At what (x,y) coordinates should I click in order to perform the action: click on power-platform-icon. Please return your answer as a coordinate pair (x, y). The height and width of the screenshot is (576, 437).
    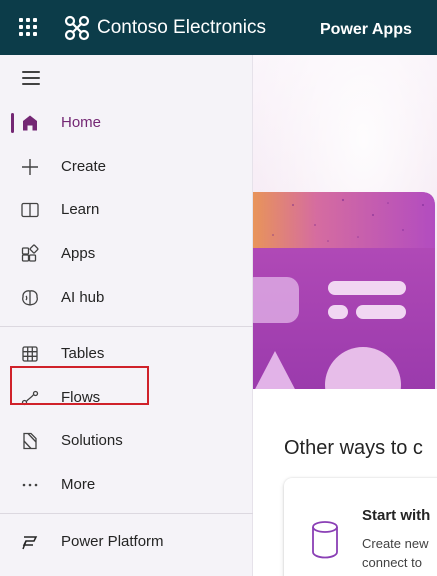
    Looking at the image, I should click on (30, 543).